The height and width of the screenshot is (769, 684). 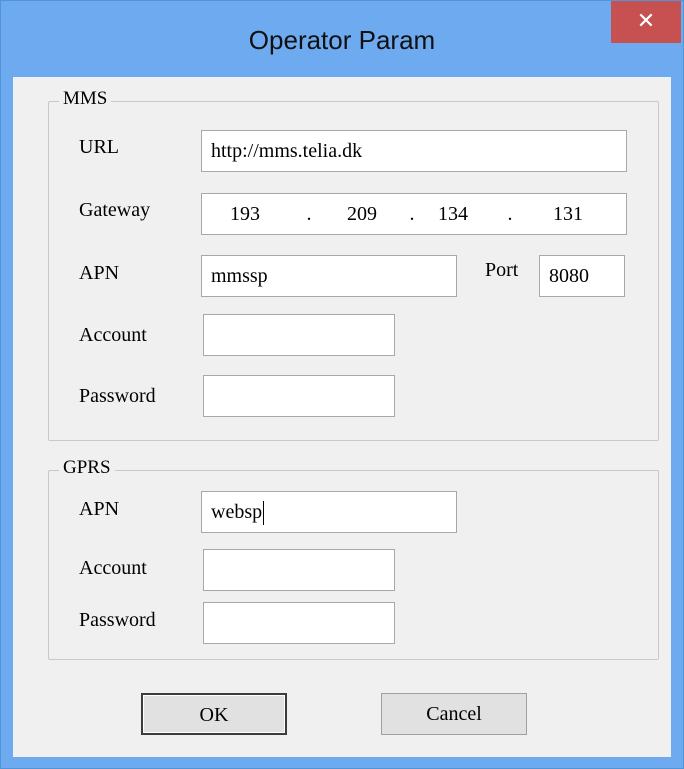 I want to click on text-caret, so click(x=264, y=513).